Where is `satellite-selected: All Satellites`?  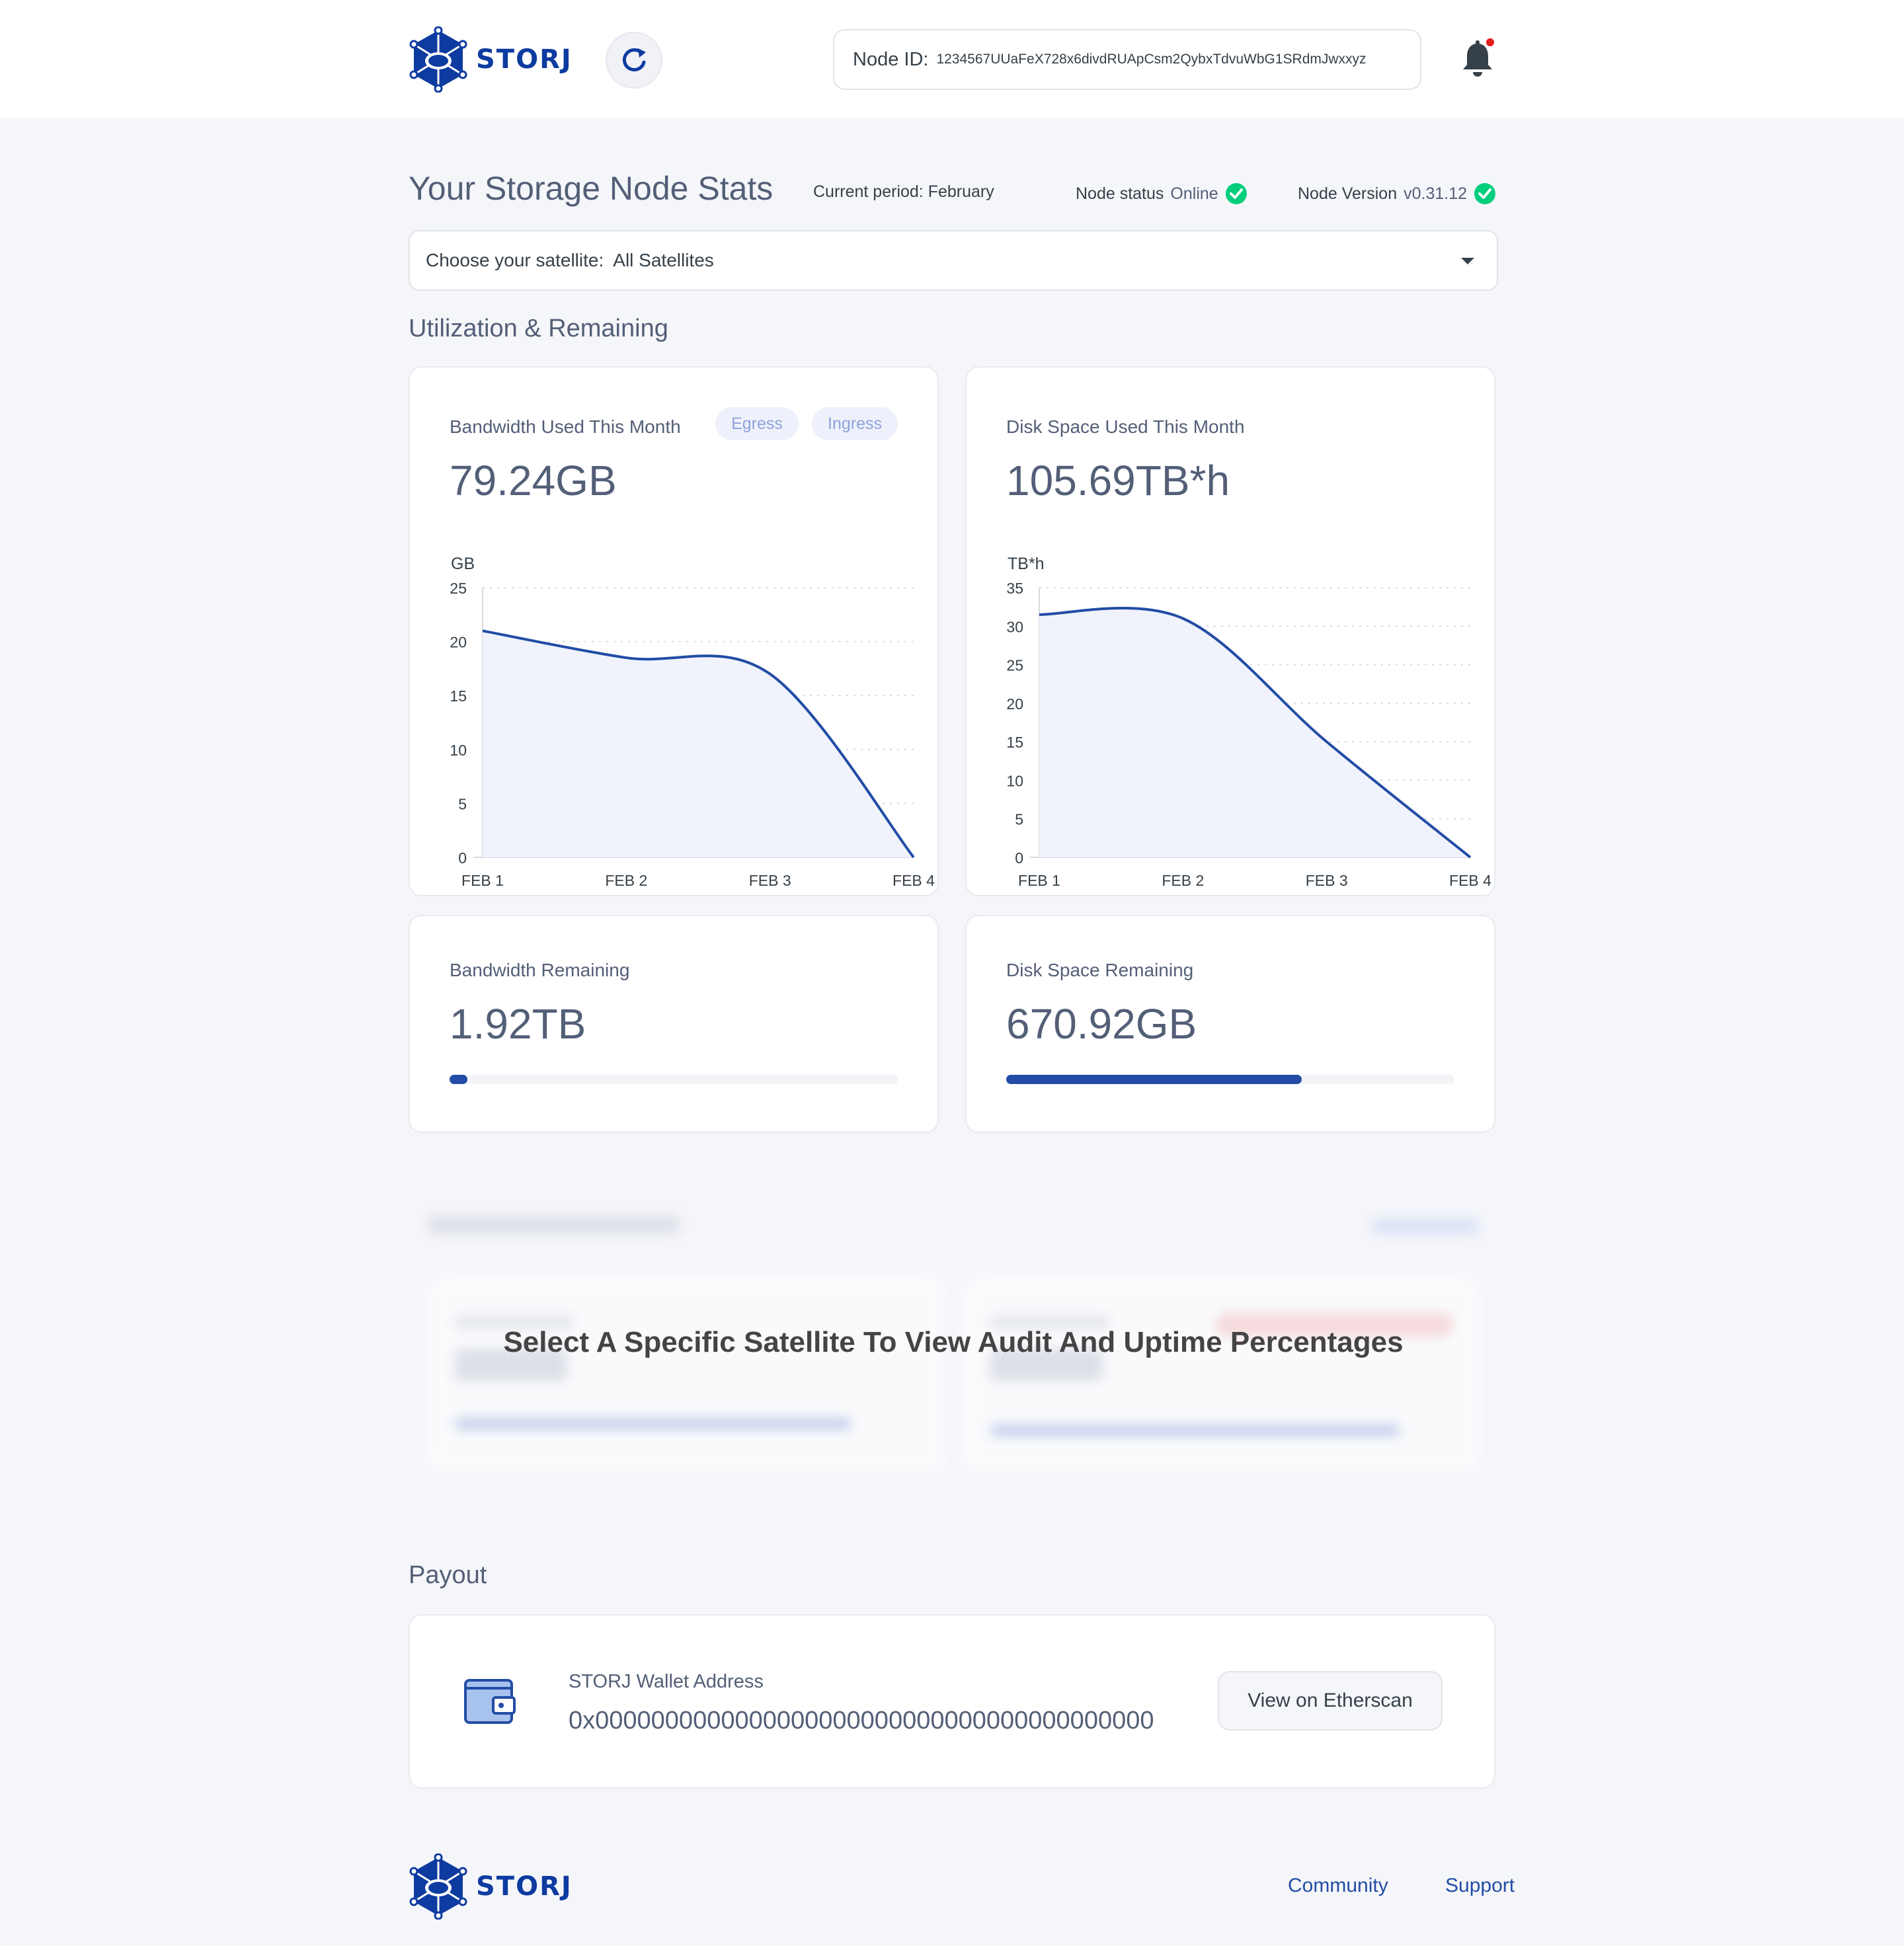
satellite-selected: All Satellites is located at coordinates (663, 260).